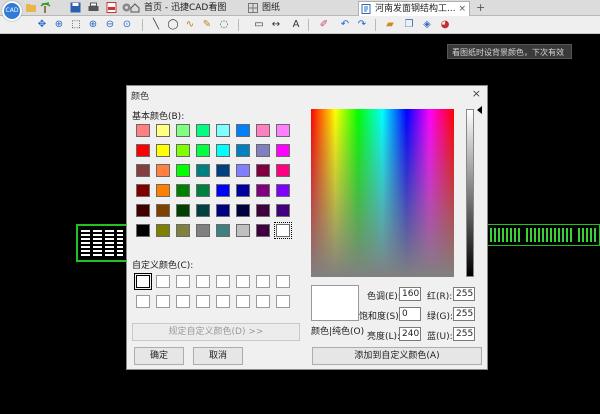 The width and height of the screenshot is (600, 414). Describe the element at coordinates (127, 25) in the screenshot. I see `zoom-extents-icon: ⊙` at that location.